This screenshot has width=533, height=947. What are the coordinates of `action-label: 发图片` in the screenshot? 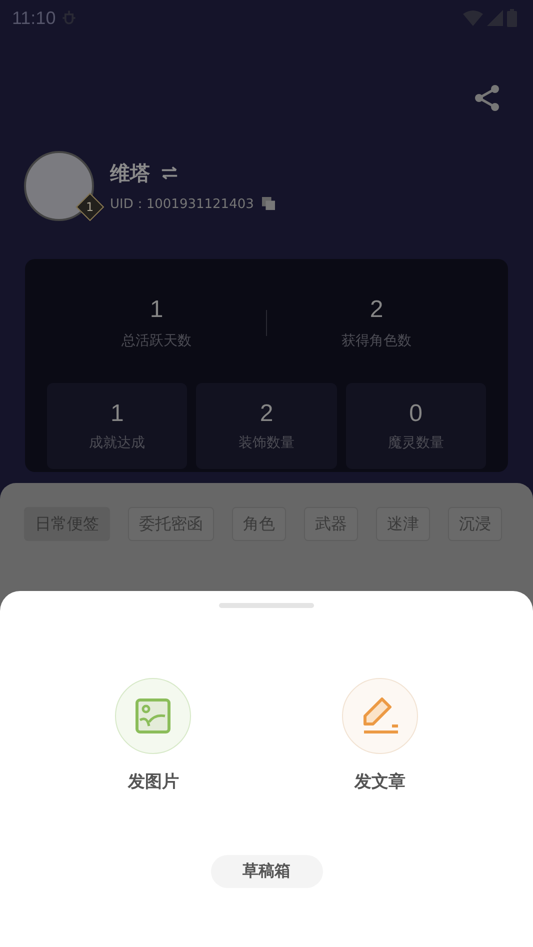 It's located at (153, 782).